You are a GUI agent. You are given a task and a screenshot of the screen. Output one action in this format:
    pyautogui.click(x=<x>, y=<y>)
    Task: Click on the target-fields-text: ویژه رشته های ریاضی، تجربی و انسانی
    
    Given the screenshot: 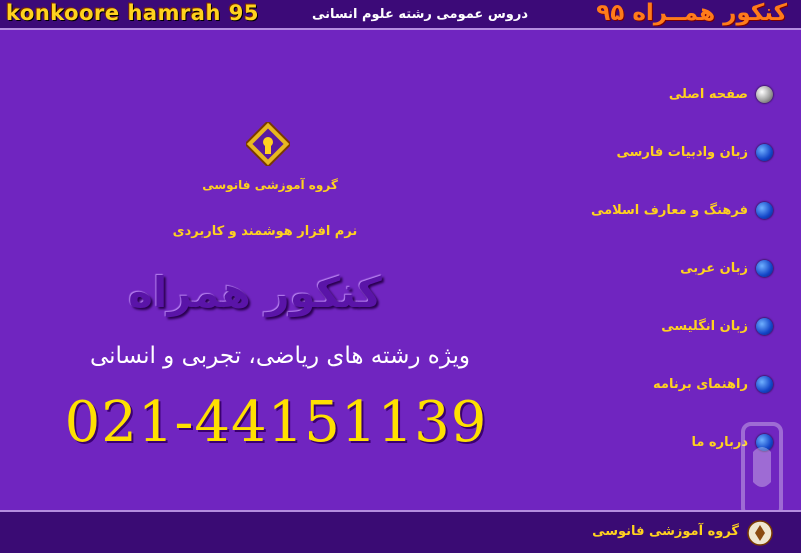 What is the action you would take?
    pyautogui.click(x=280, y=356)
    